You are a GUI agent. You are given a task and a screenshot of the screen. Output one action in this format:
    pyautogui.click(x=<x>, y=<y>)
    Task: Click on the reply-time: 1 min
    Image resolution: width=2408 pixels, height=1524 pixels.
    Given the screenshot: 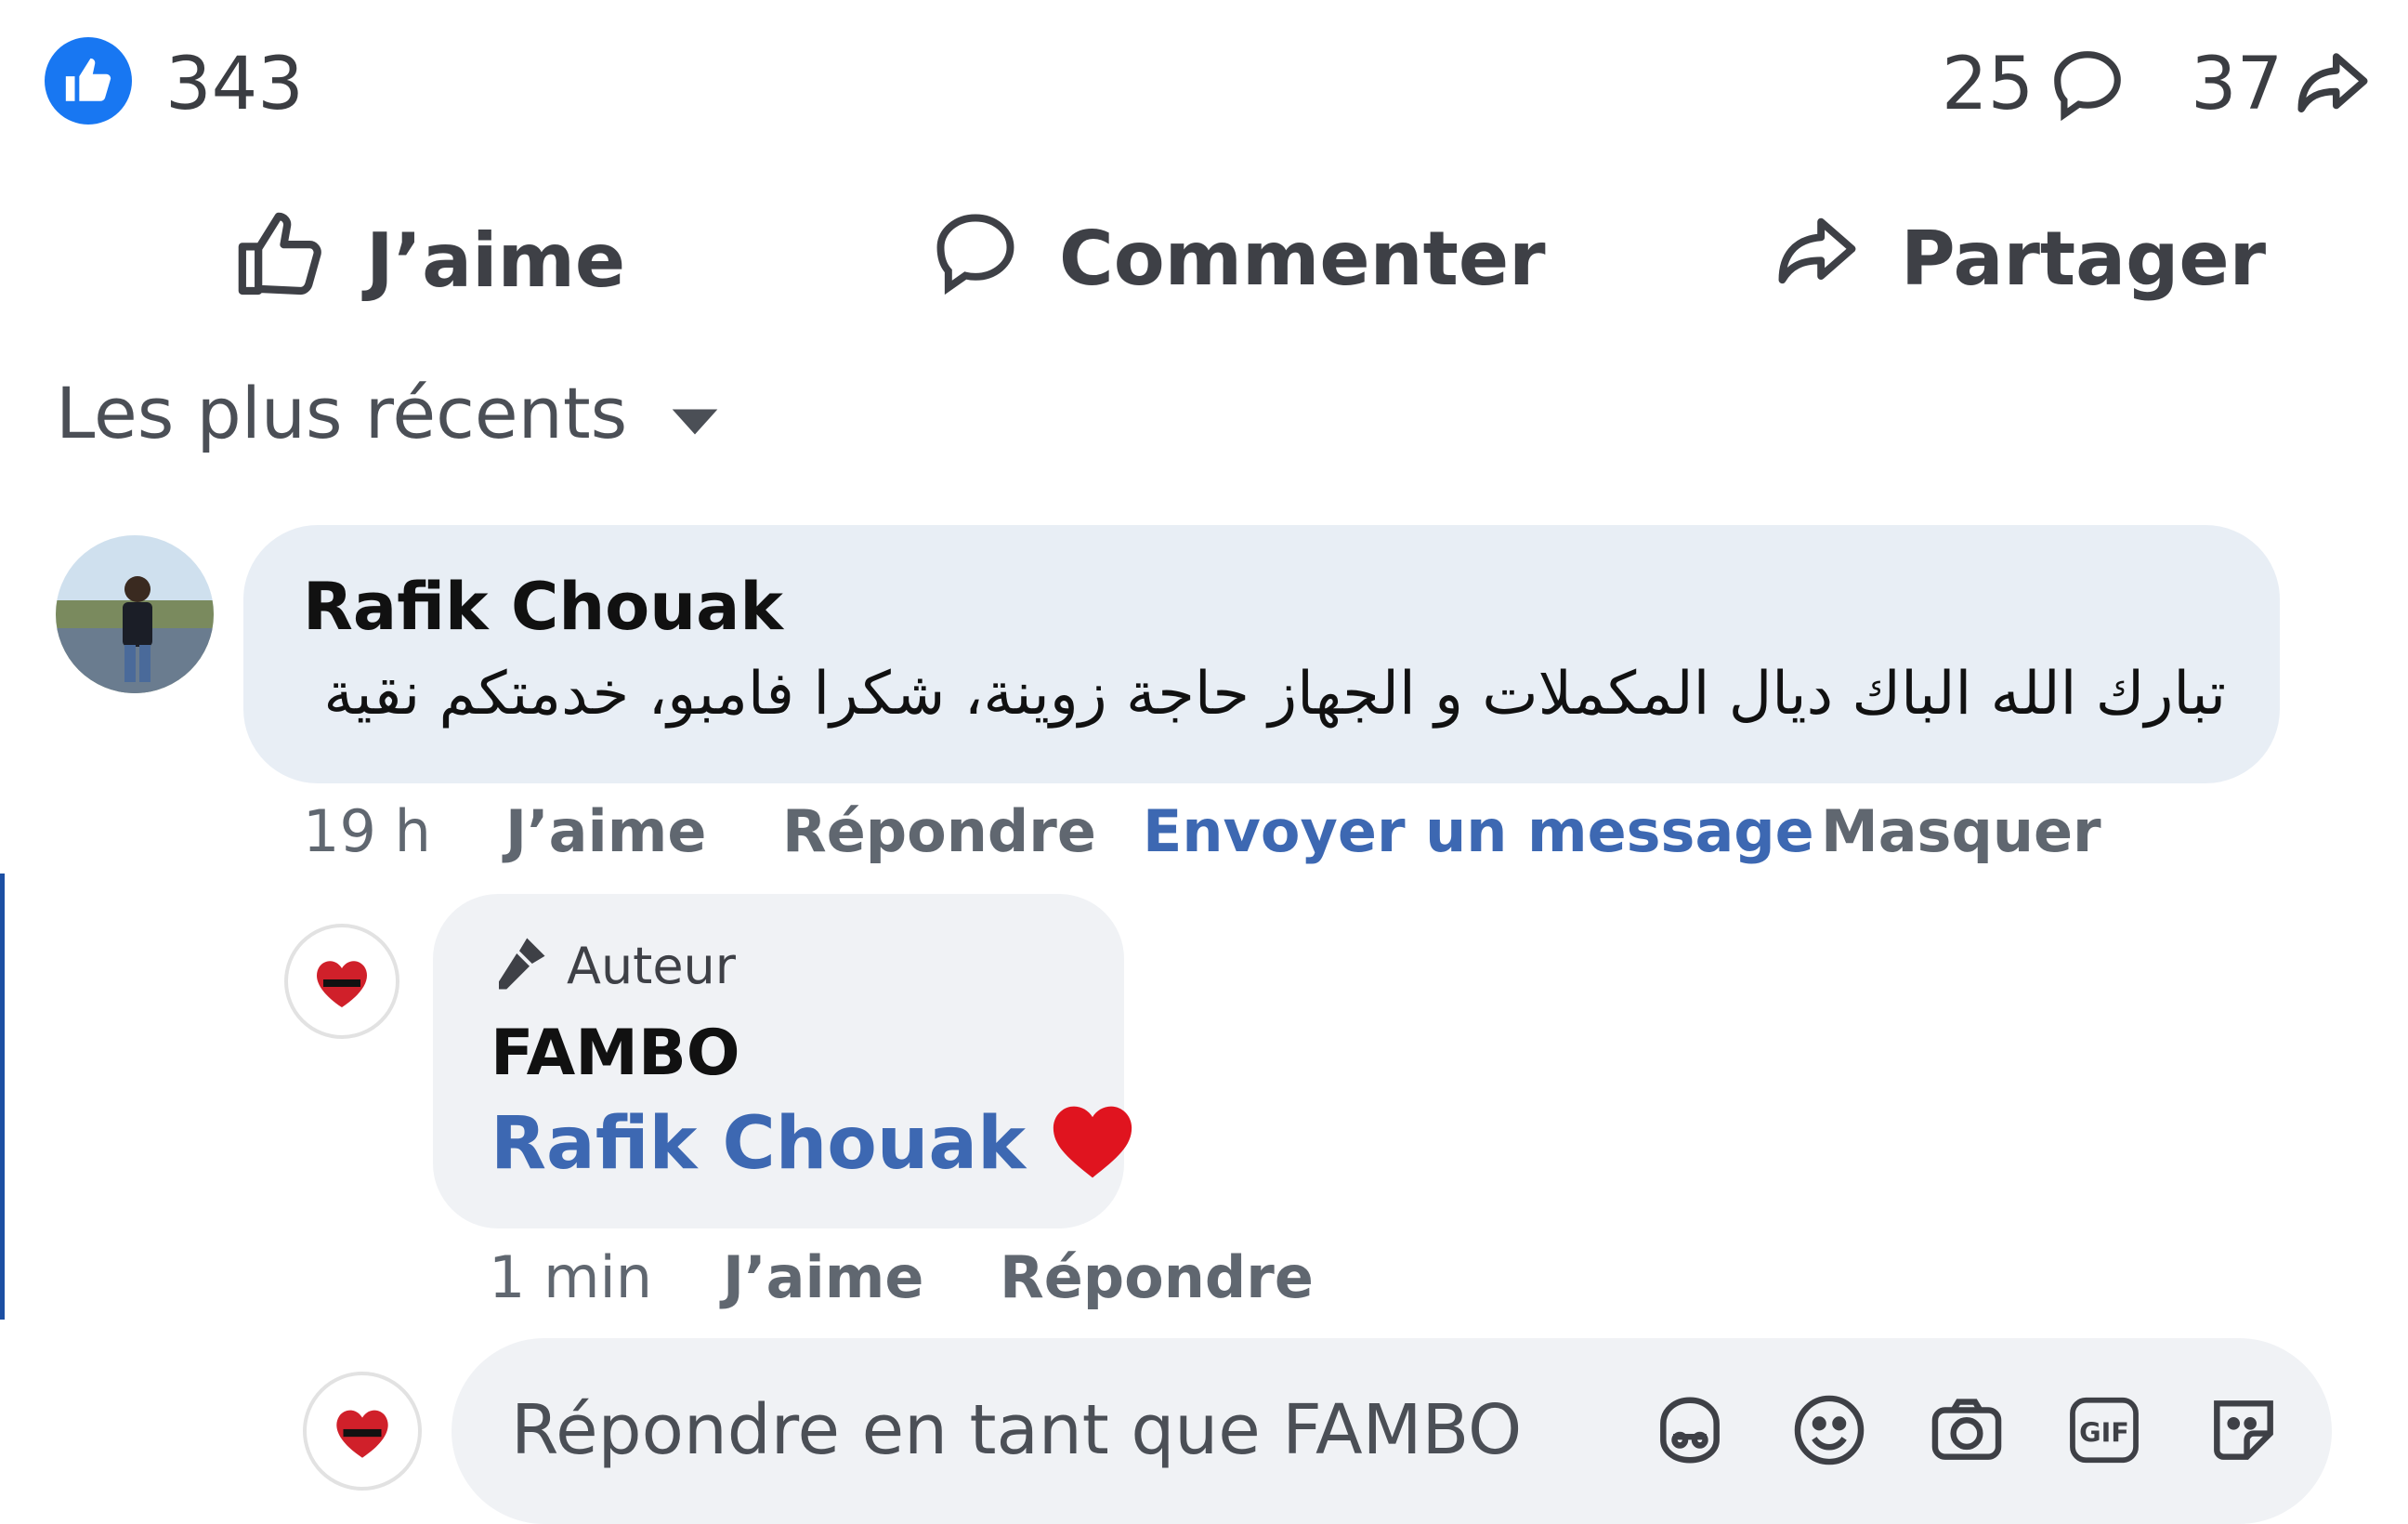 What is the action you would take?
    pyautogui.click(x=570, y=1278)
    